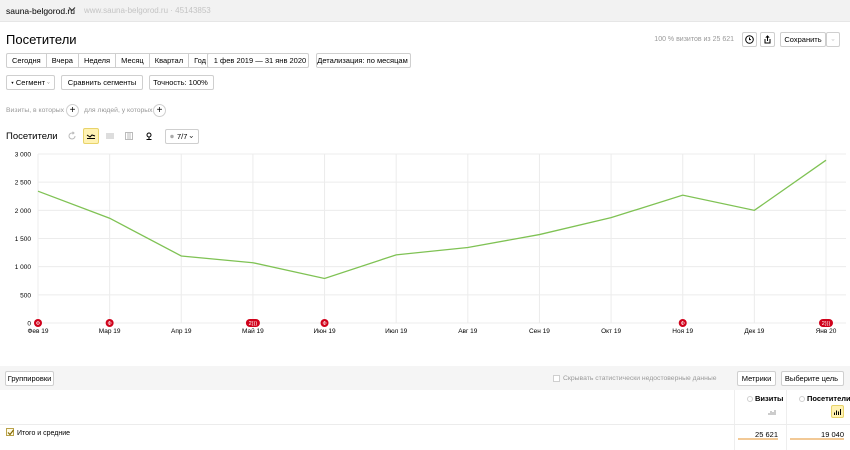 The height and width of the screenshot is (450, 850). I want to click on x-tick-label: Апр 19, so click(181, 331).